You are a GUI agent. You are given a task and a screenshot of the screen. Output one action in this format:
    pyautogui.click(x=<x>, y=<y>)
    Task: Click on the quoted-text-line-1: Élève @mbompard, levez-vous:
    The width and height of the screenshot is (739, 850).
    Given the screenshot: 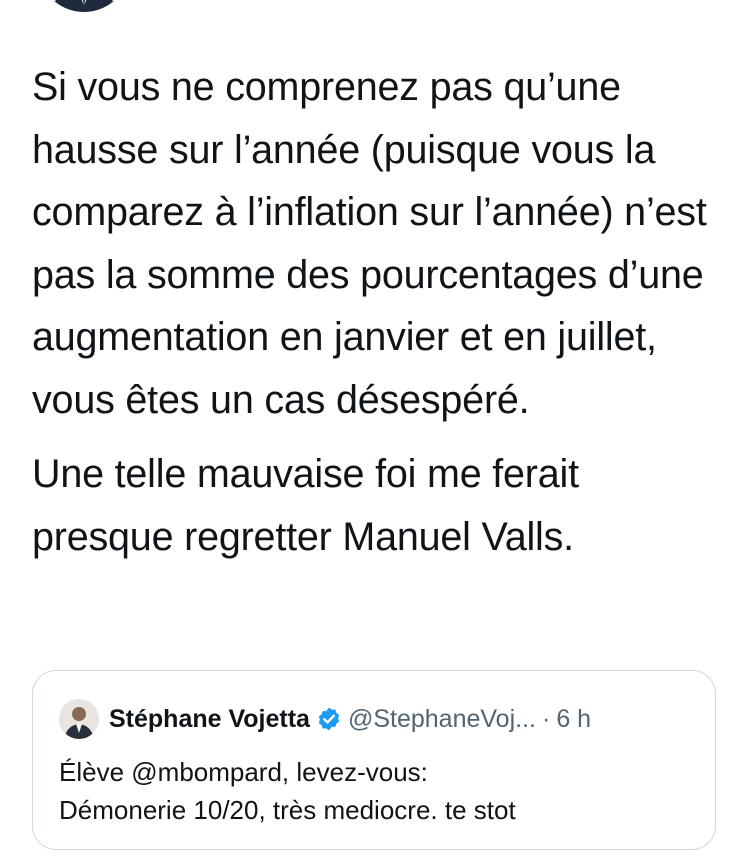 What is the action you would take?
    pyautogui.click(x=243, y=772)
    